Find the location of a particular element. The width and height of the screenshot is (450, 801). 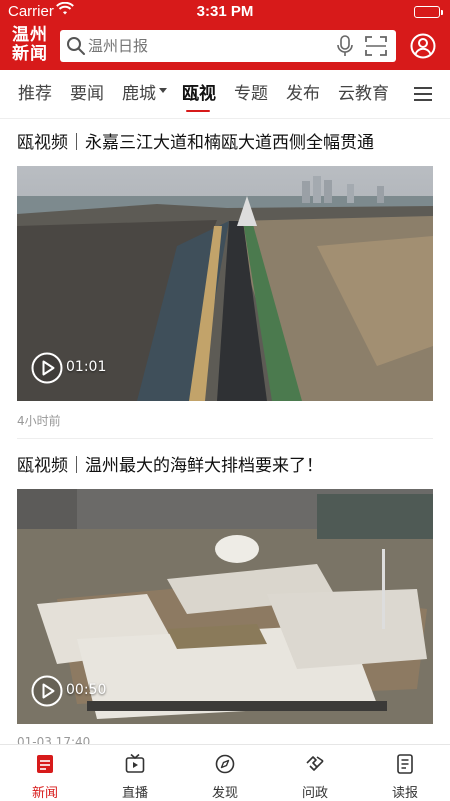

publish-time: 4小时前 is located at coordinates (39, 421).